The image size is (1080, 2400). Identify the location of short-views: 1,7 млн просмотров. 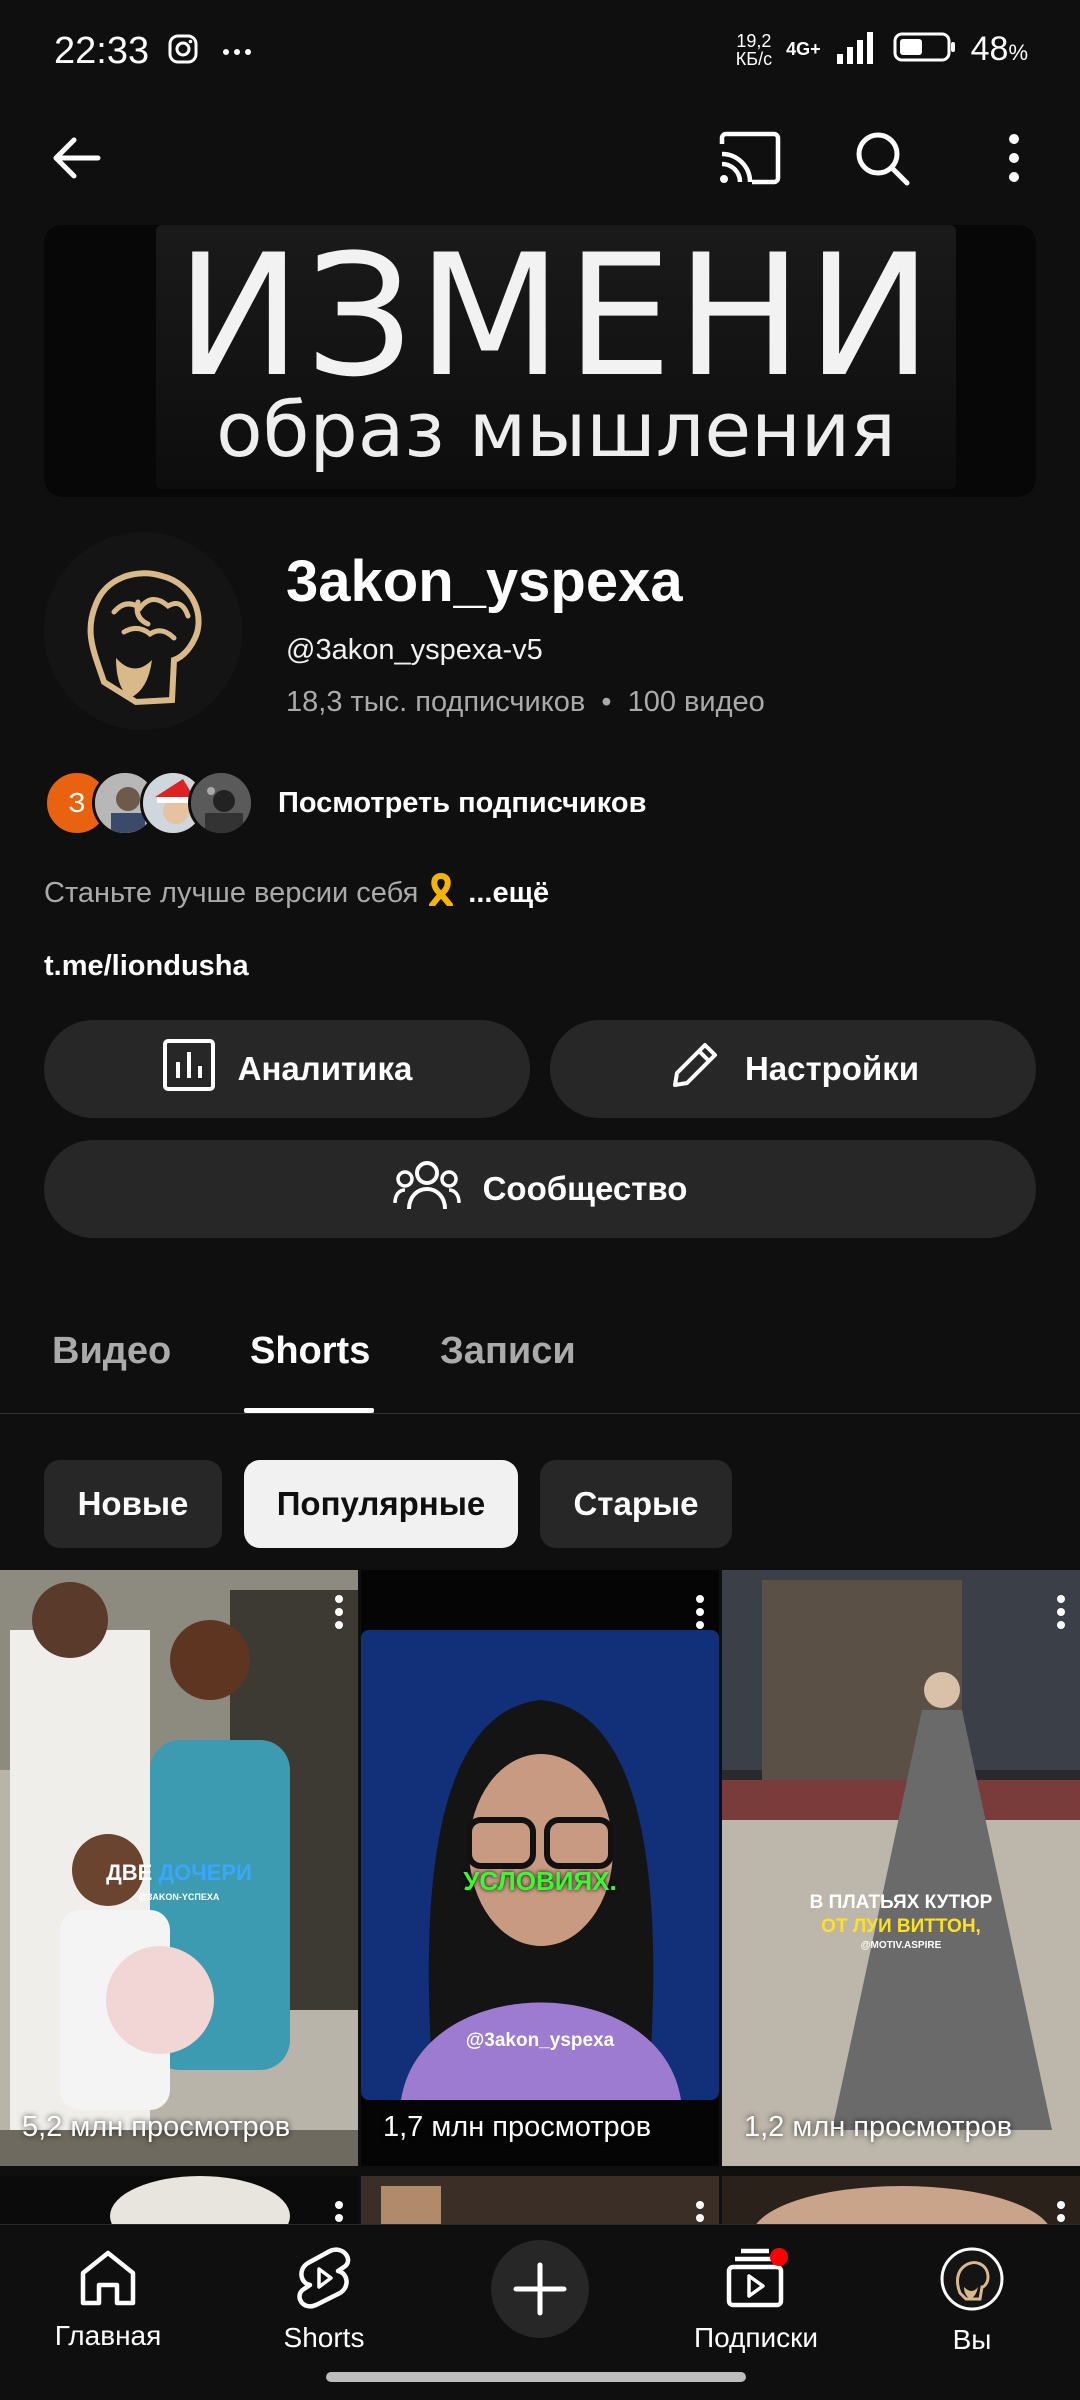
(517, 2127).